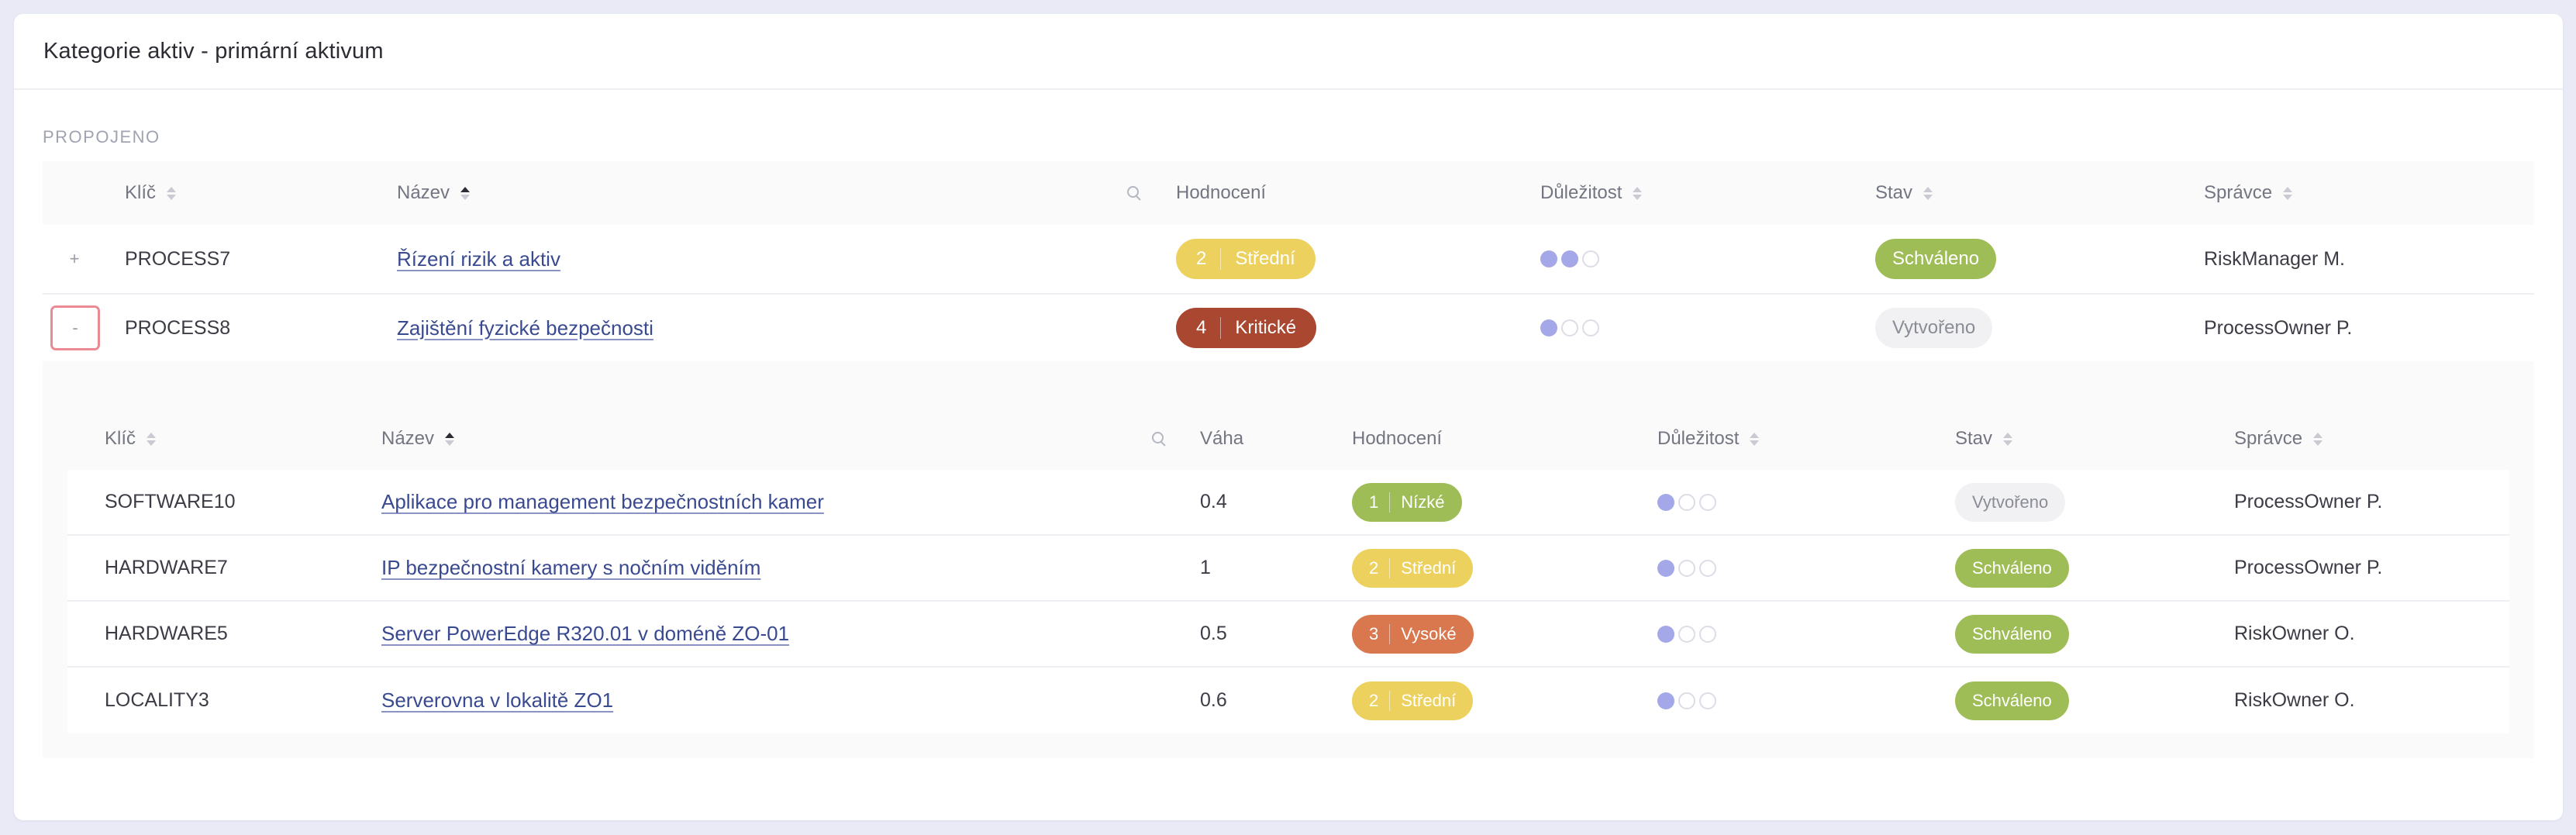 This screenshot has width=2576, height=835. I want to click on card-header: Kategorie aktiv - primární aktivum, so click(1288, 52).